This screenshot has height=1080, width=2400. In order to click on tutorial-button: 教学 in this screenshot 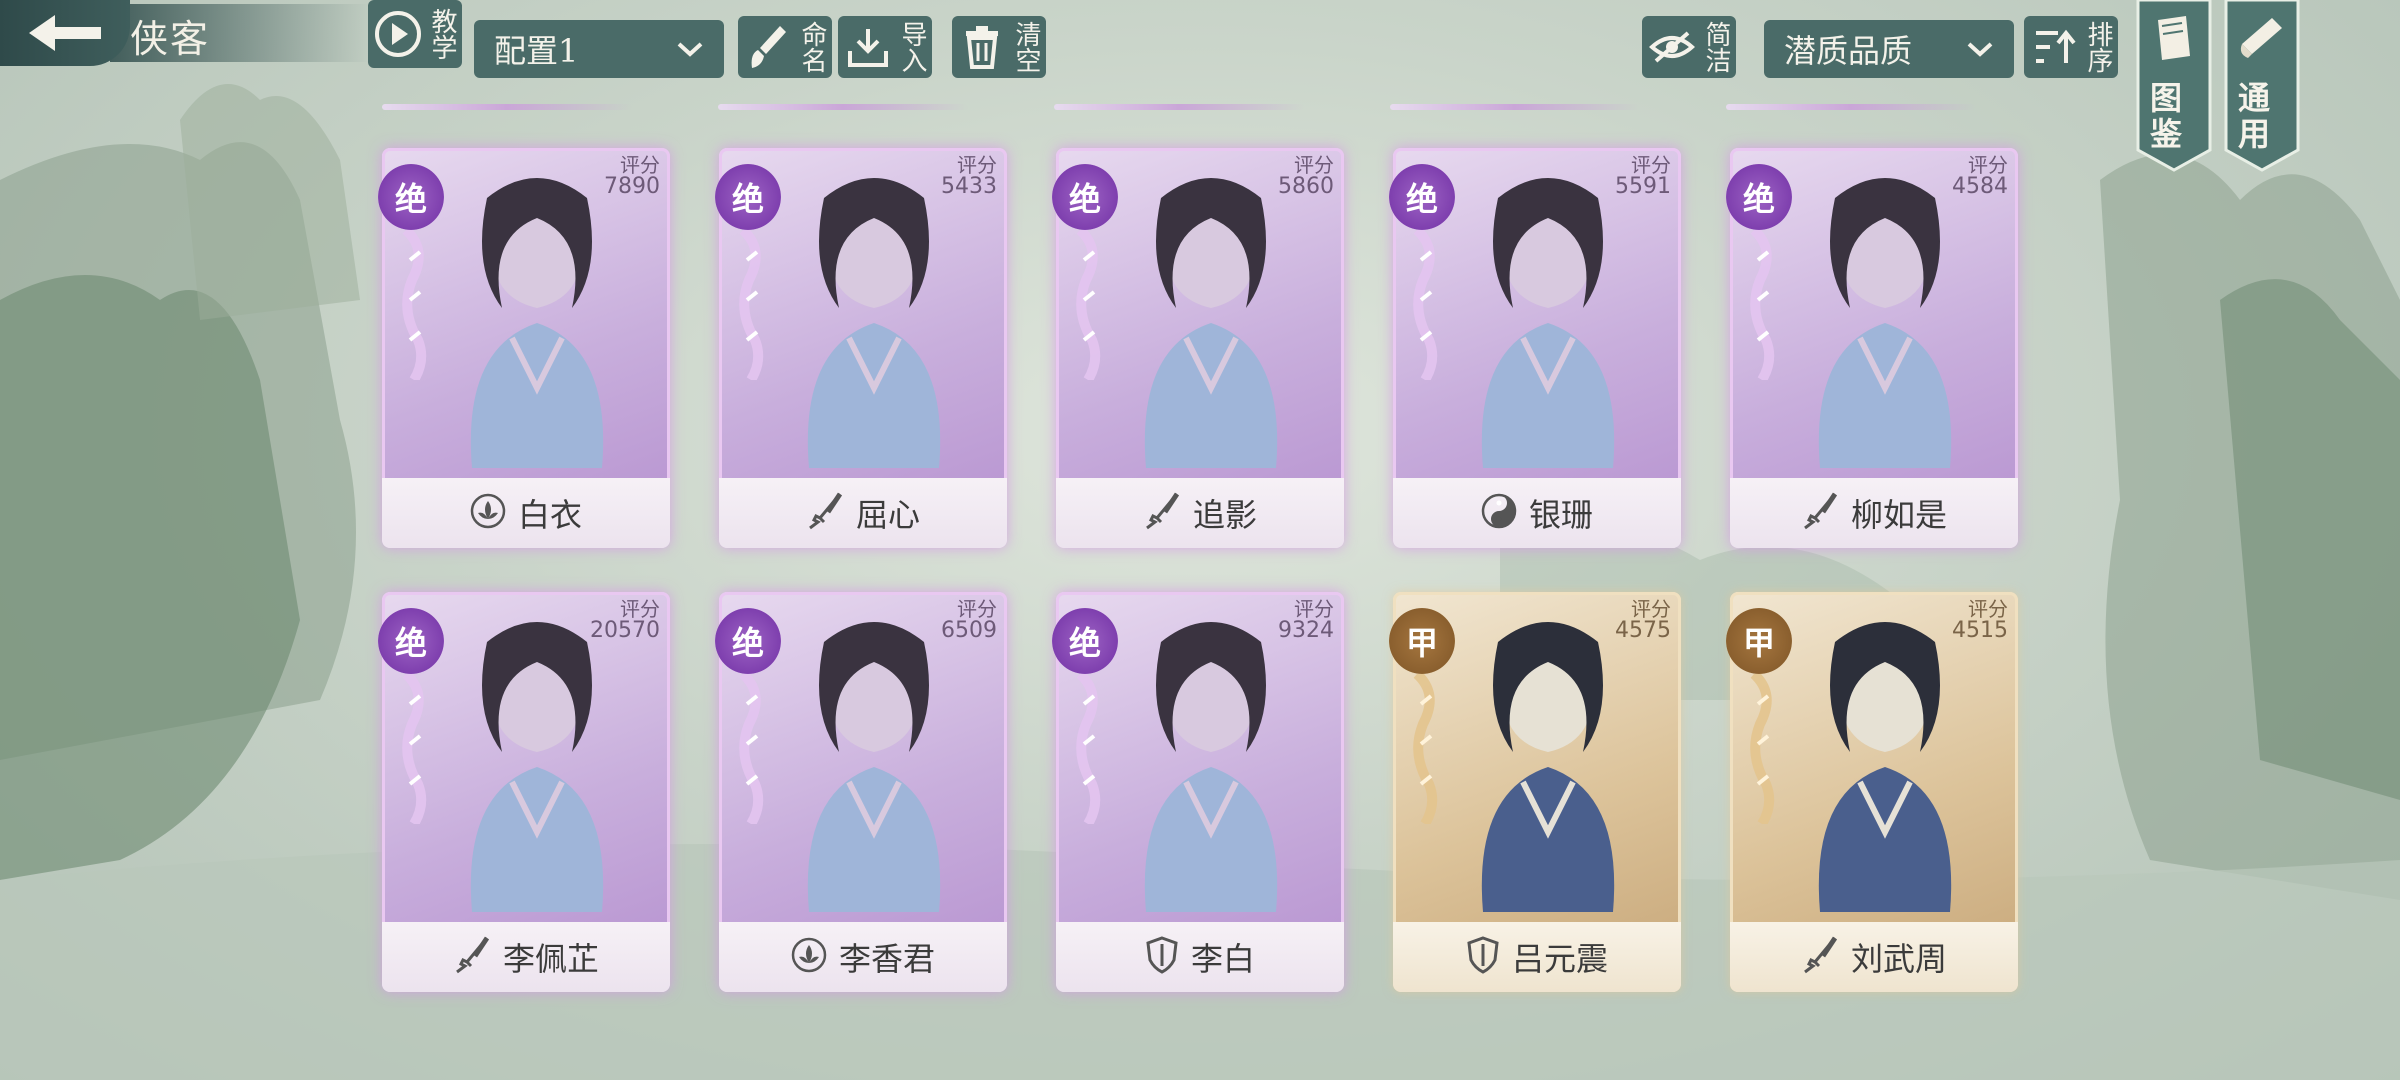, I will do `click(415, 34)`.